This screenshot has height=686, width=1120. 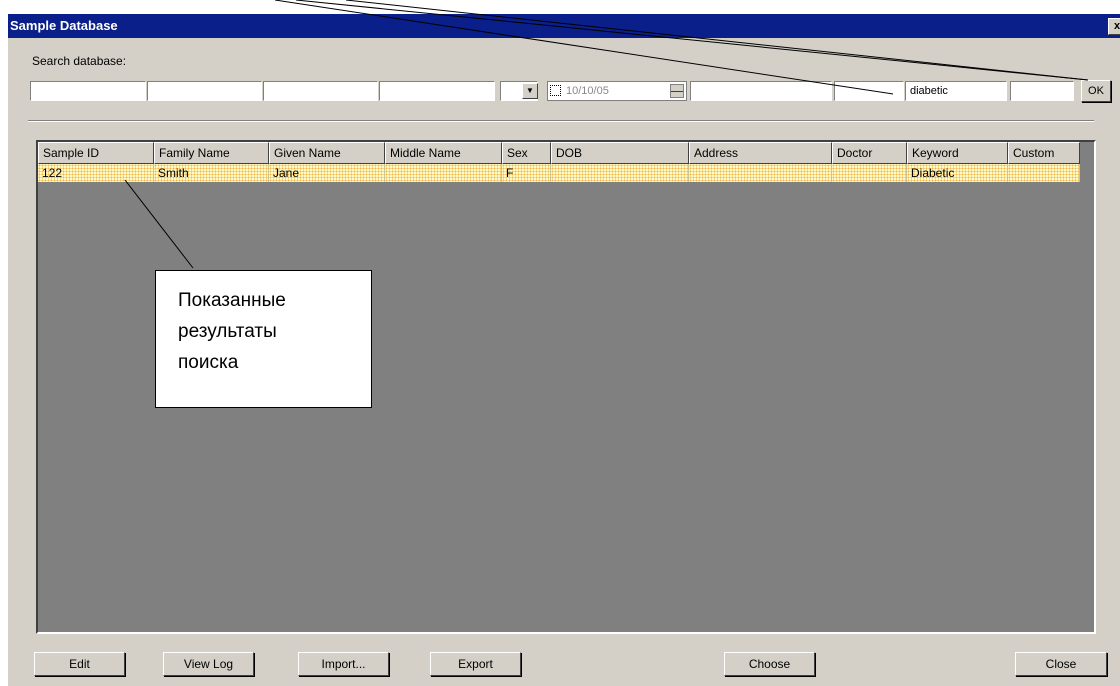 I want to click on callout-line: Показанные, so click(x=232, y=300).